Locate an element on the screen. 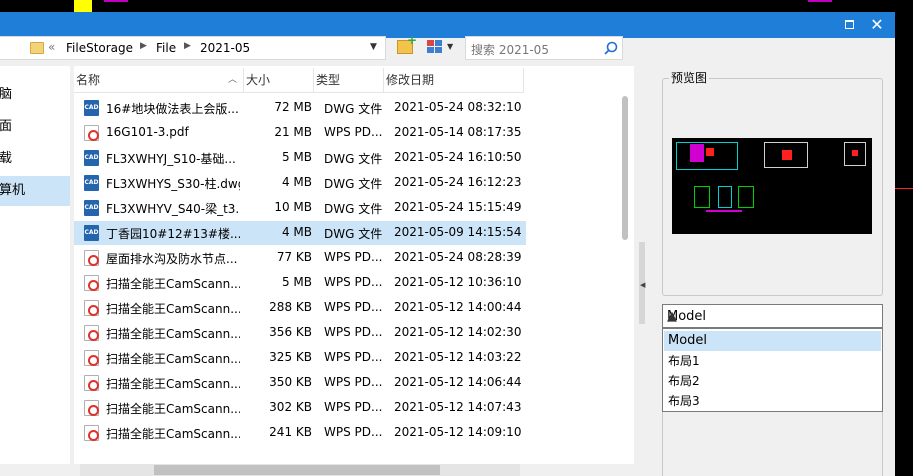 Image resolution: width=913 pixels, height=476 pixels. file-name: FL3XWHYS_S30-柱.dwg is located at coordinates (173, 183).